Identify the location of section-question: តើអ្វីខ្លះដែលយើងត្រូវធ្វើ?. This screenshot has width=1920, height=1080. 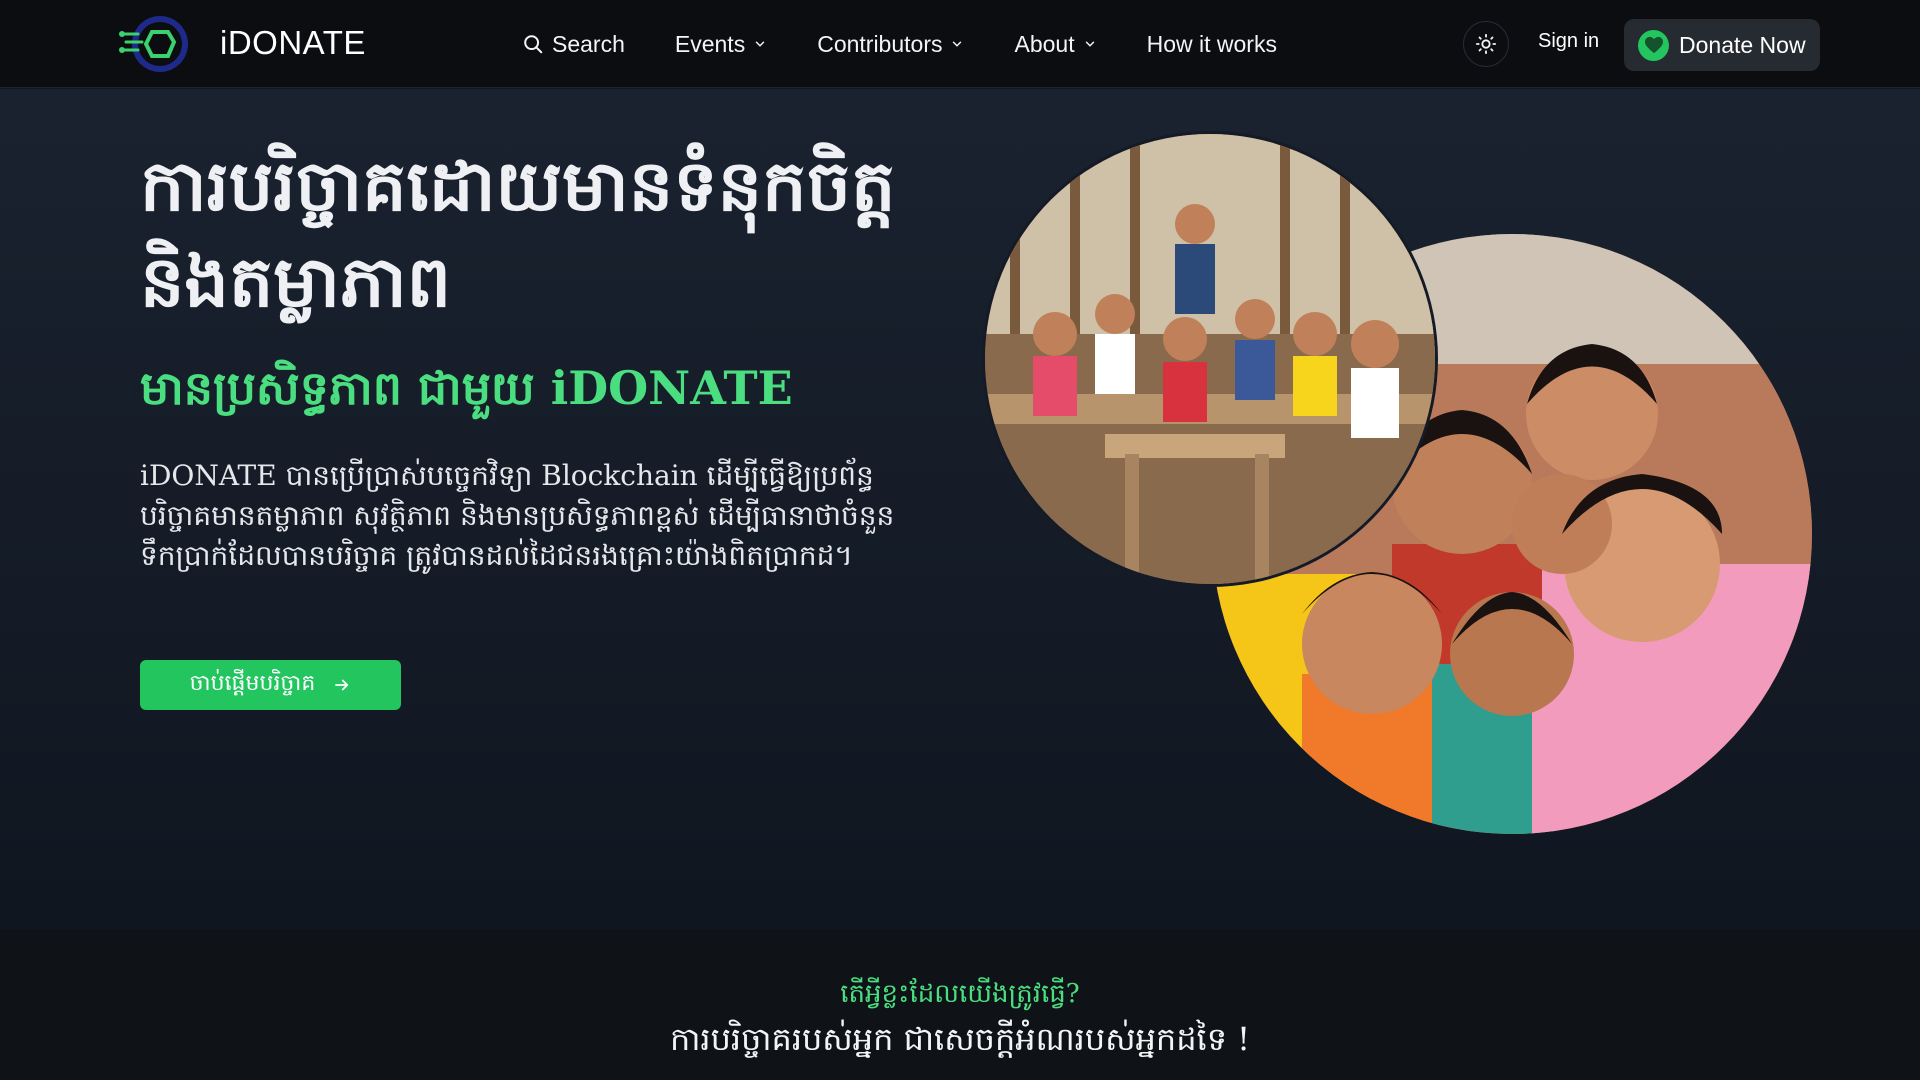
(960, 994).